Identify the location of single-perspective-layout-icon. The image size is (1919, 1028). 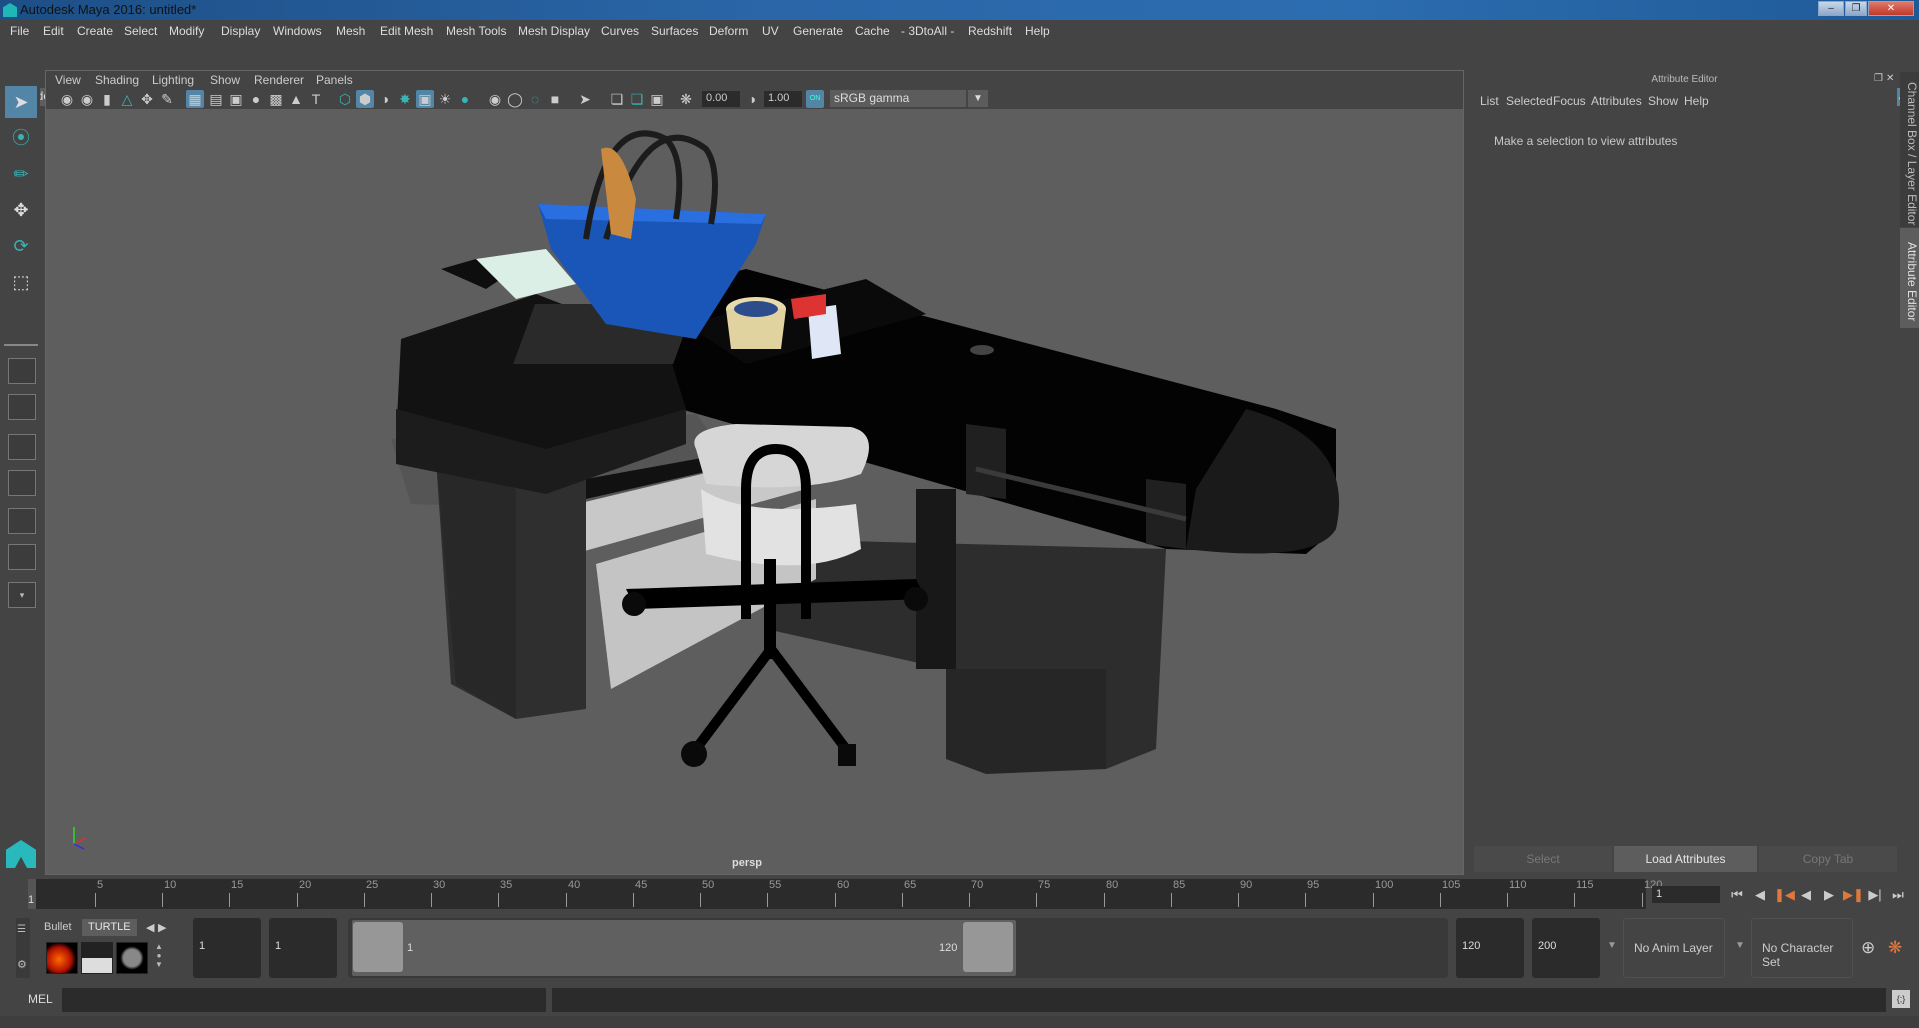
(22, 371).